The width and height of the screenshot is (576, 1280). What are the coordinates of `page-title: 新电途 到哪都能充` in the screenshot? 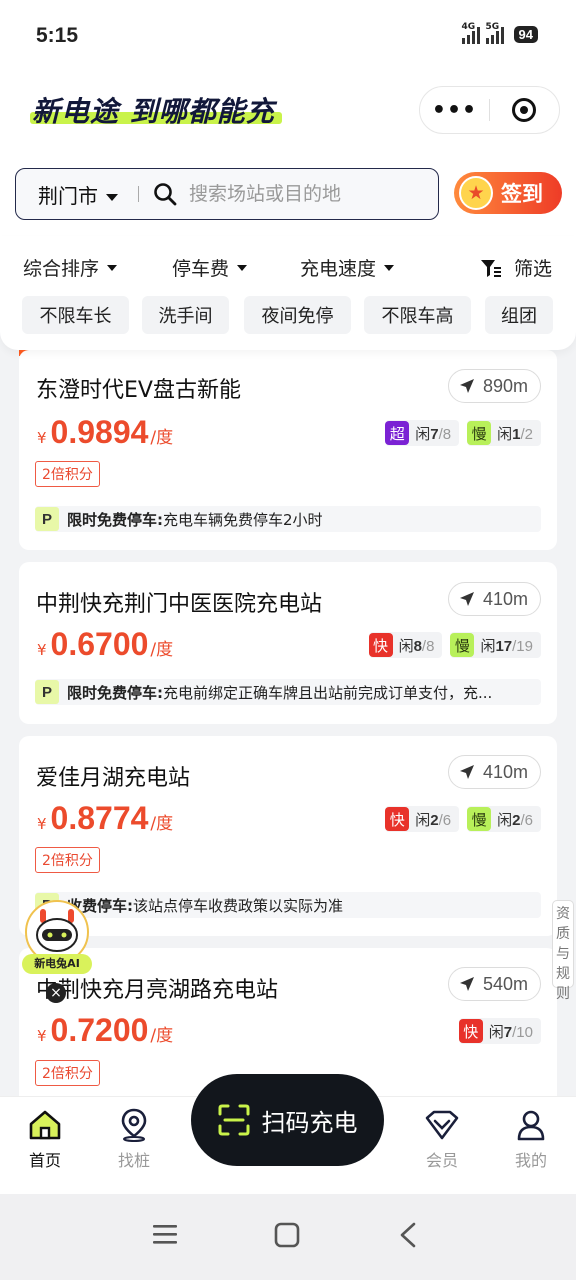 It's located at (153, 111).